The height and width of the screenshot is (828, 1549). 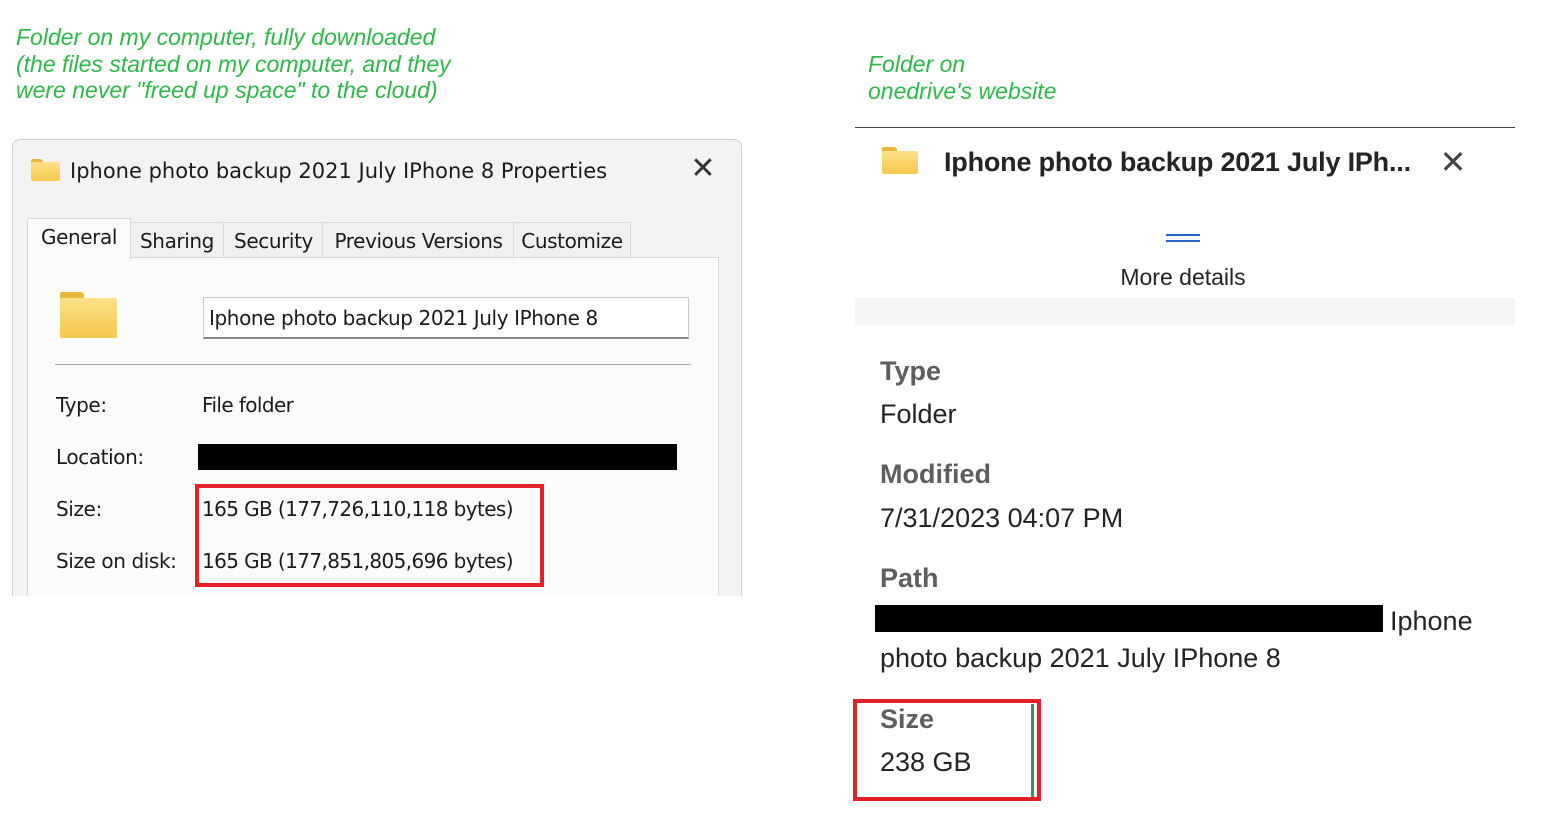 I want to click on location-redaction, so click(x=437, y=457).